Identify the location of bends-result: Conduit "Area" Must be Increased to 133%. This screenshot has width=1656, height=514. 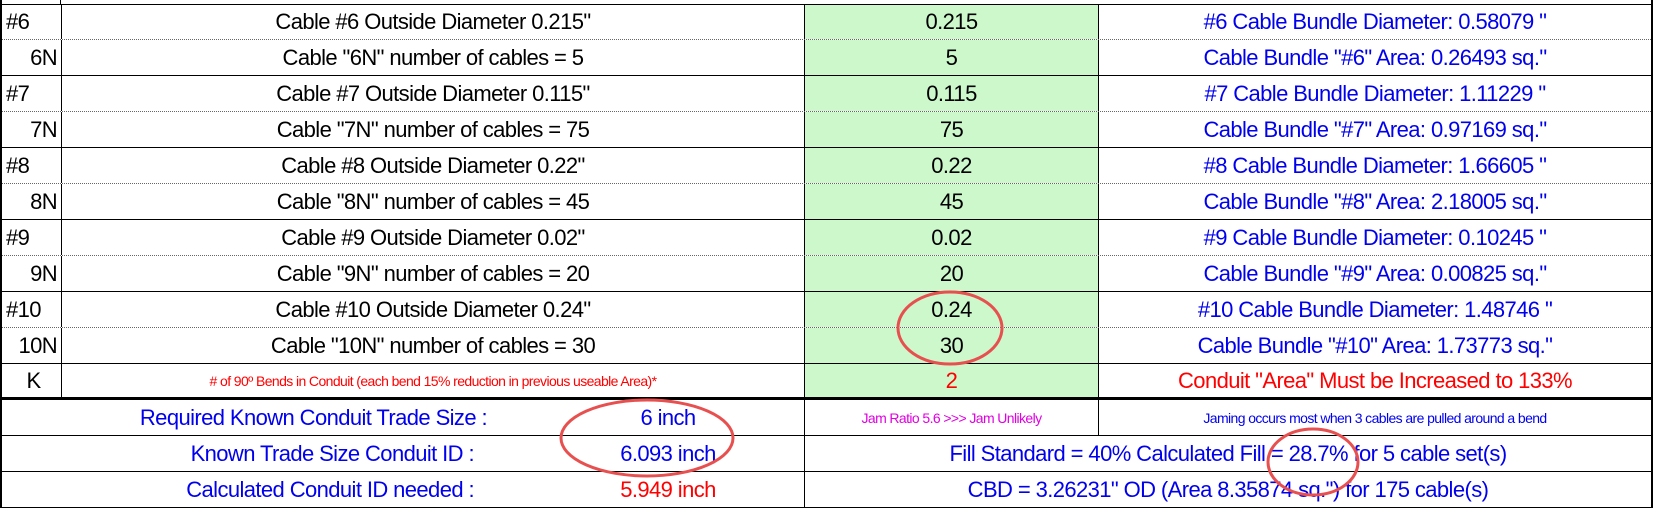
(1375, 380).